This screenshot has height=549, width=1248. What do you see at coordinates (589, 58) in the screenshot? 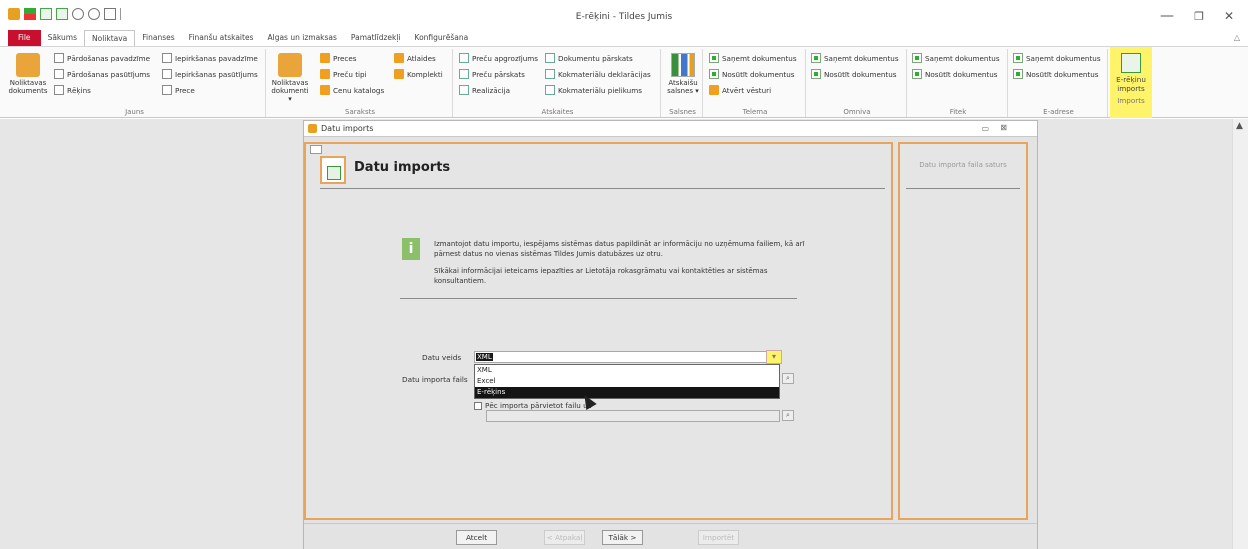
I see `ribbon-item-dokumentu-parskats: Dokumentu pārskats` at bounding box center [589, 58].